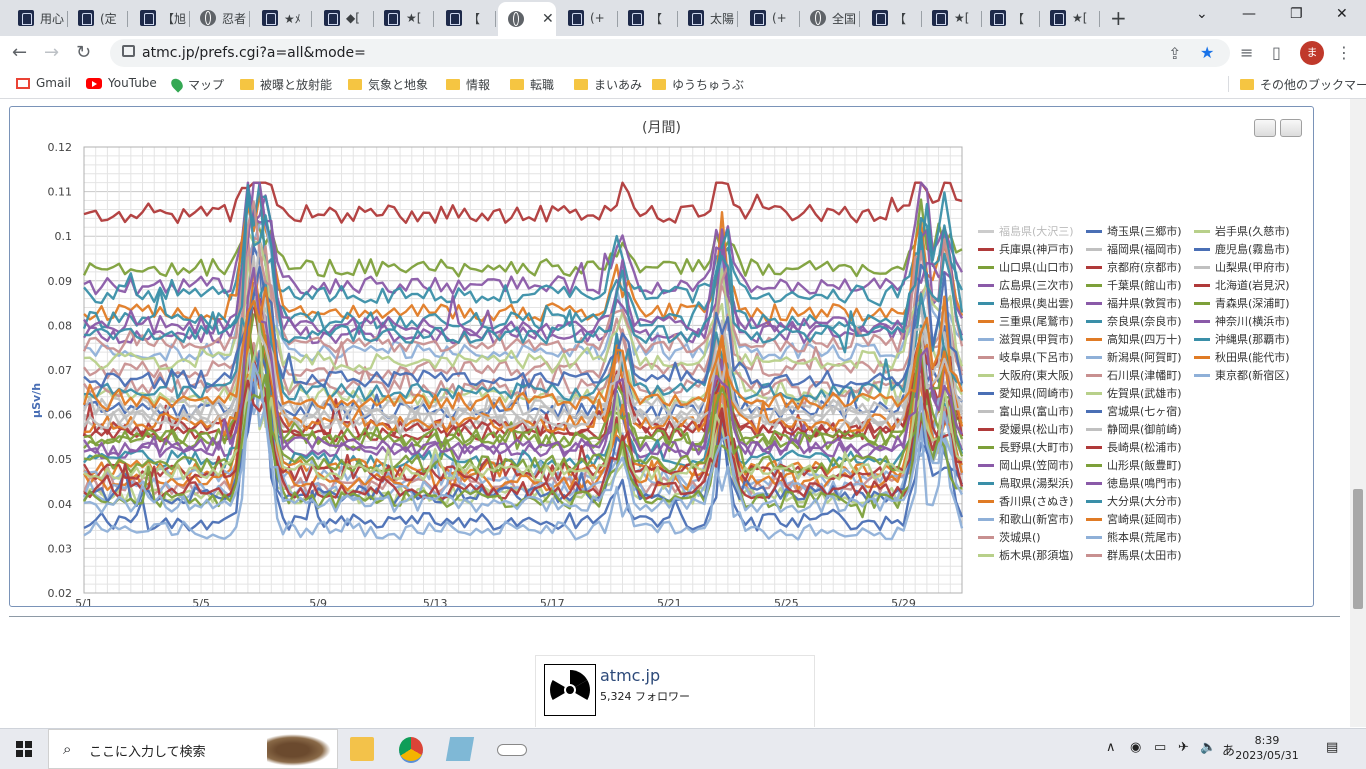  Describe the element at coordinates (1026, 285) in the screenshot. I see `legend-item: 広島県(三次市)` at that location.